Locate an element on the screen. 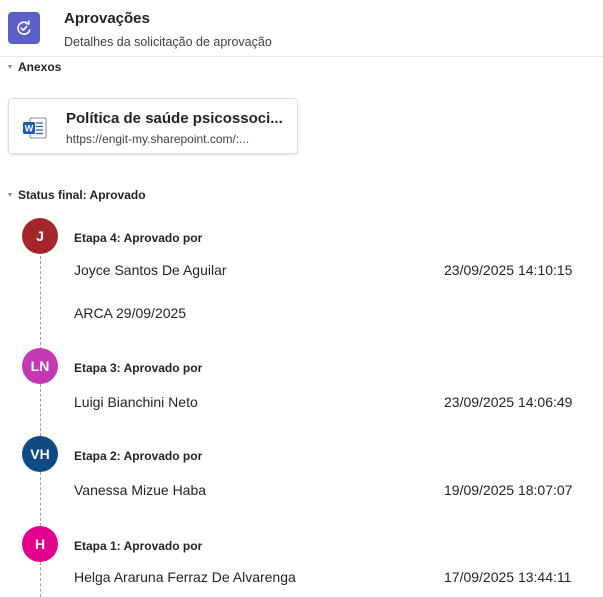 This screenshot has height=597, width=603. attachments-section-label: Anexos is located at coordinates (40, 67).